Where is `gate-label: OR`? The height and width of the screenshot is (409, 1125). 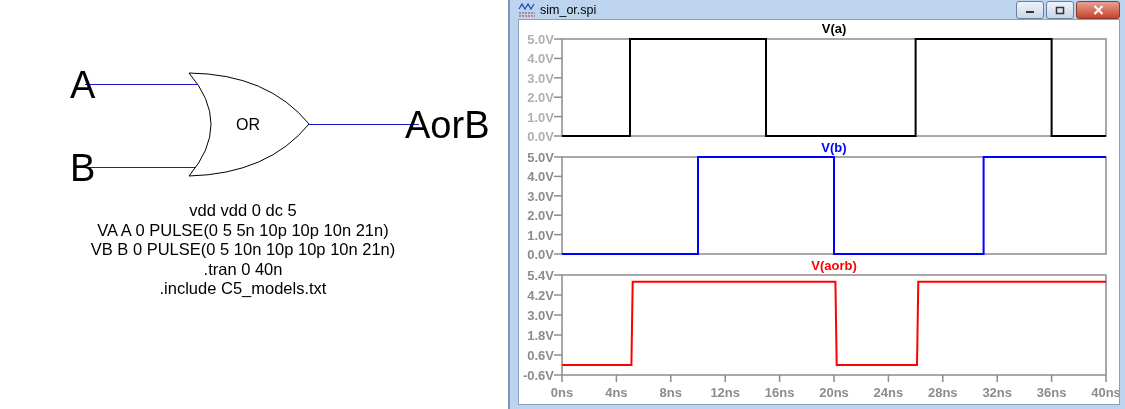
gate-label: OR is located at coordinates (248, 125).